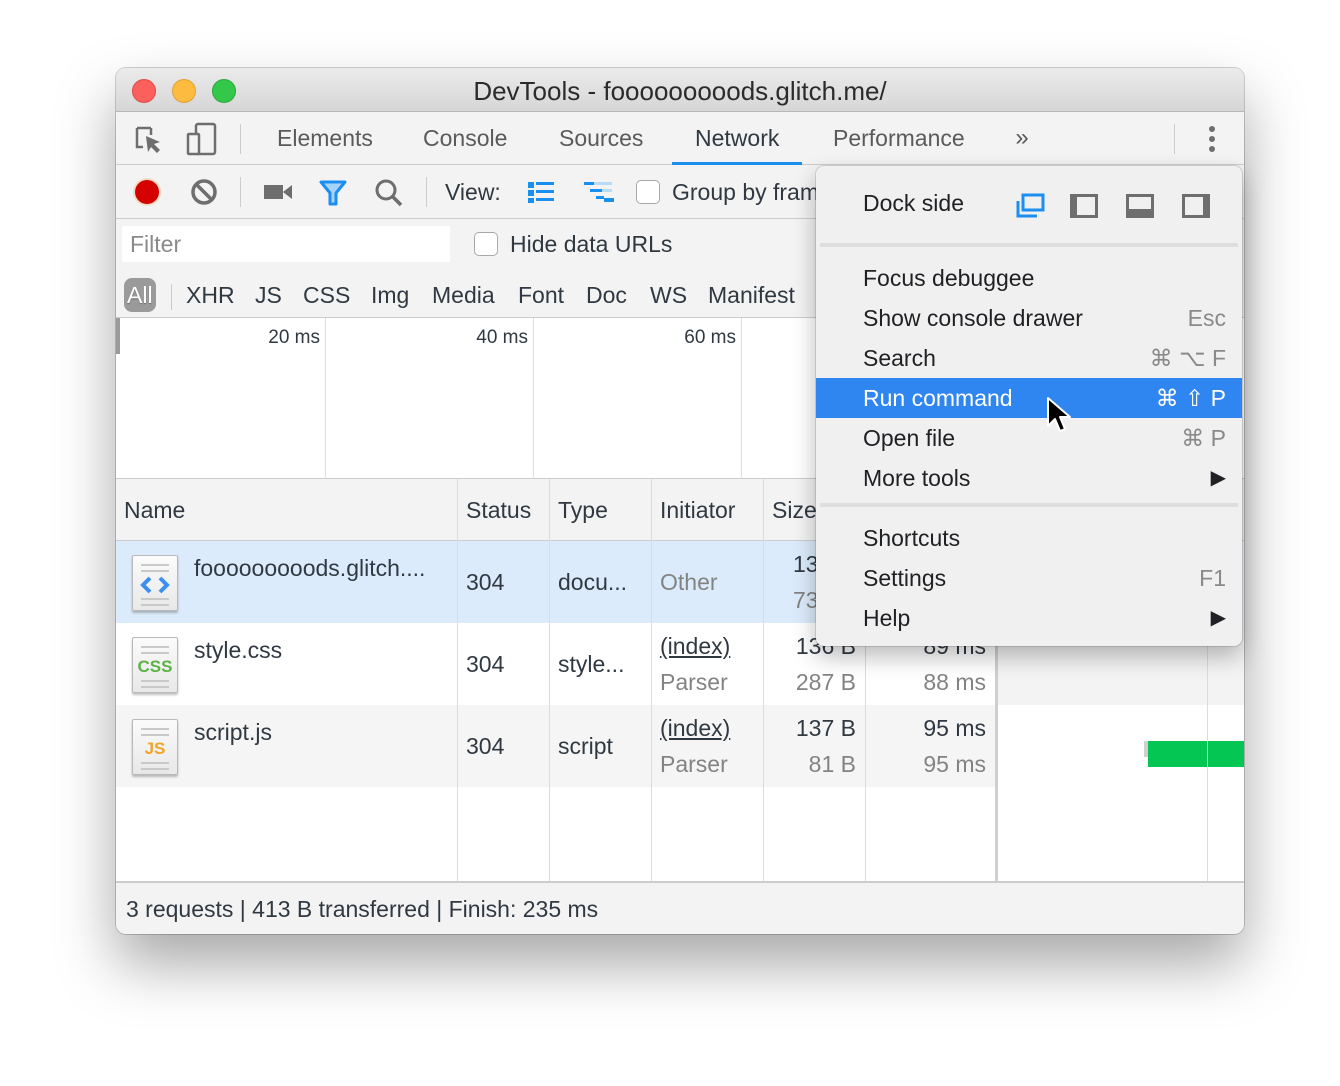  Describe the element at coordinates (465, 138) in the screenshot. I see `tab-console: Console` at that location.